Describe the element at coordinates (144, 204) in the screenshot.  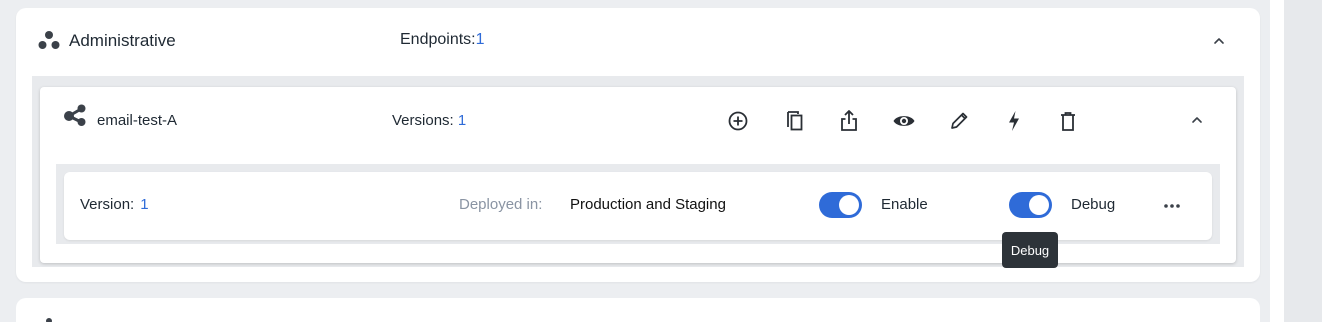
I see `version-number-value: 1` at that location.